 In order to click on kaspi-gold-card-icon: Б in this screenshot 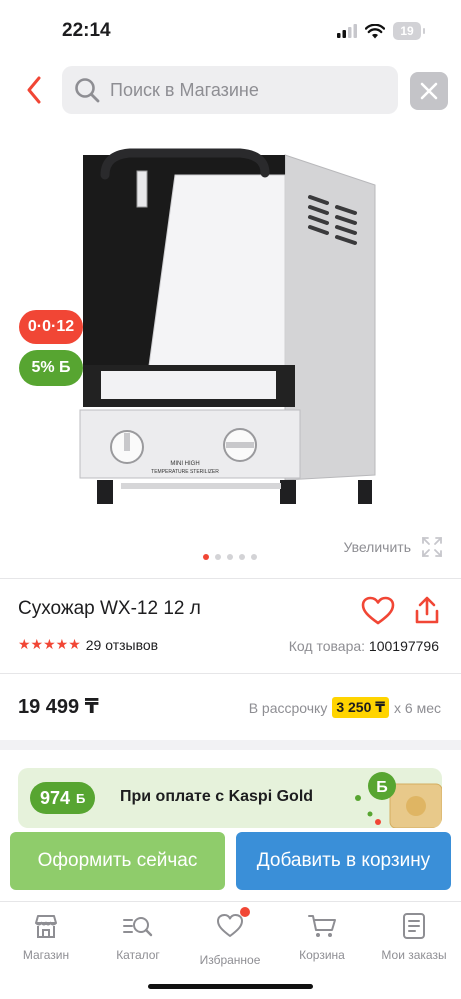, I will do `click(398, 800)`.